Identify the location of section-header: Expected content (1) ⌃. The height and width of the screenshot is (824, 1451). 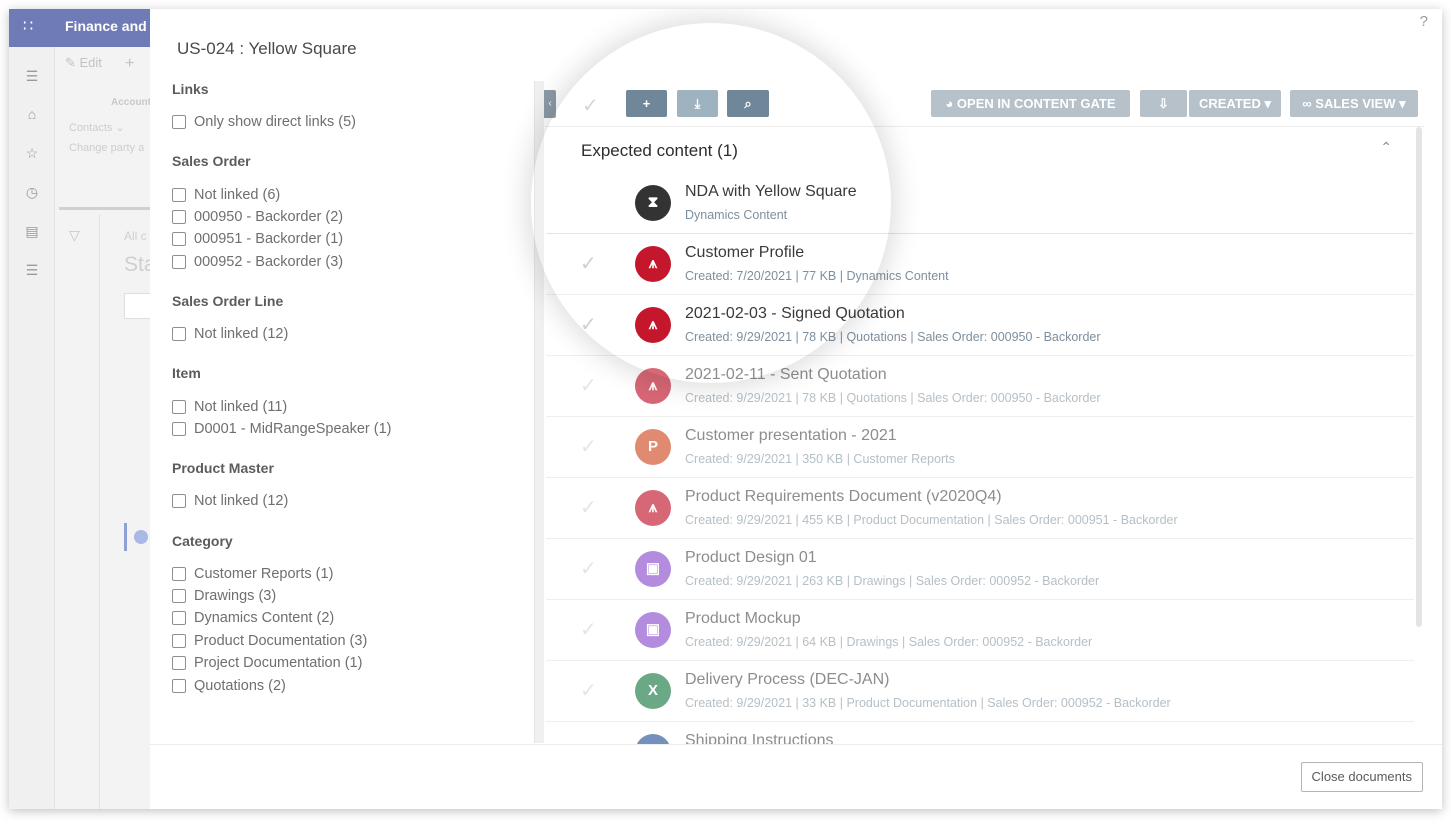
(980, 150).